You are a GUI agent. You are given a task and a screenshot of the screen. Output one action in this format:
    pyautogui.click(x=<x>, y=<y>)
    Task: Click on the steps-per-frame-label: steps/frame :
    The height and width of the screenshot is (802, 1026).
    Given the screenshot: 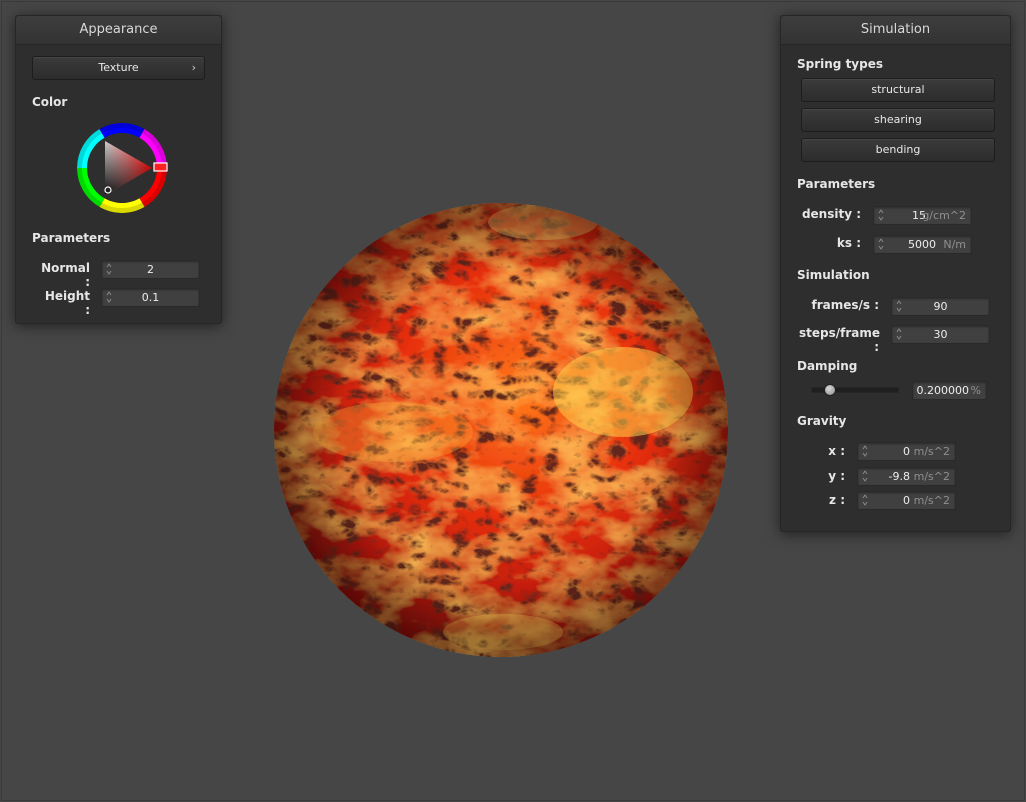 What is the action you would take?
    pyautogui.click(x=840, y=340)
    